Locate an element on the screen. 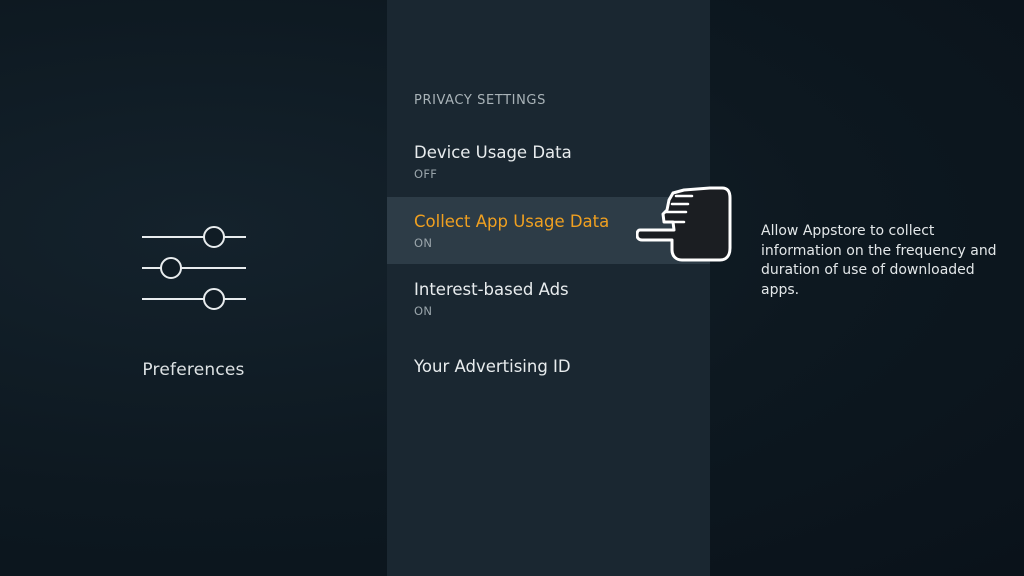 This screenshot has height=576, width=1024. menu-item-your-advertising-id: Your Advertising ID is located at coordinates (548, 373).